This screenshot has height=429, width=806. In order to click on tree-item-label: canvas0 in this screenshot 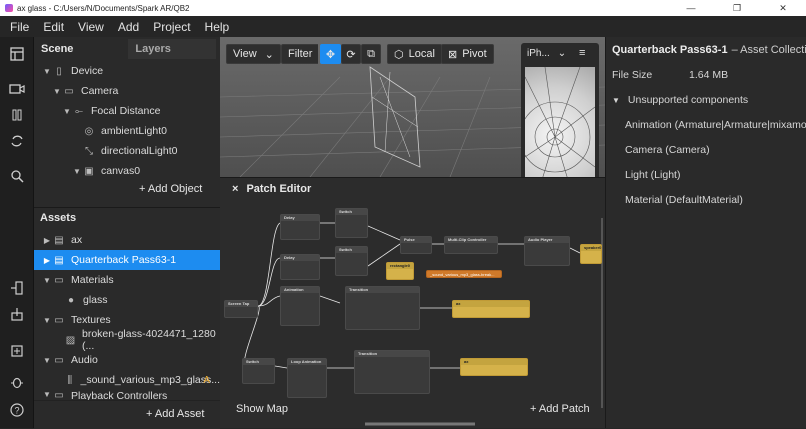, I will do `click(121, 171)`.